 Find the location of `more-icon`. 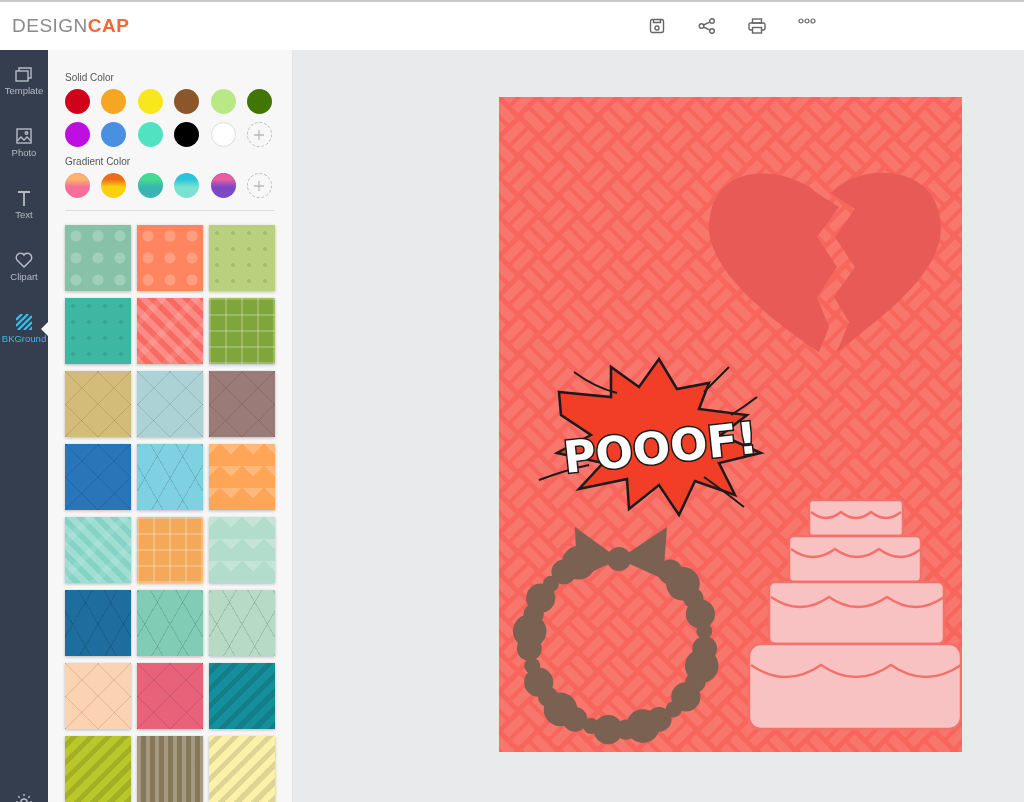

more-icon is located at coordinates (807, 21).